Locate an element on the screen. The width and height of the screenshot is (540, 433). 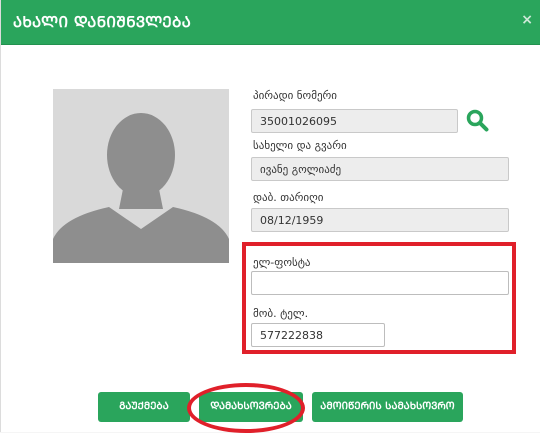
birth-date-label: დაბ. თარიღი is located at coordinates (288, 197).